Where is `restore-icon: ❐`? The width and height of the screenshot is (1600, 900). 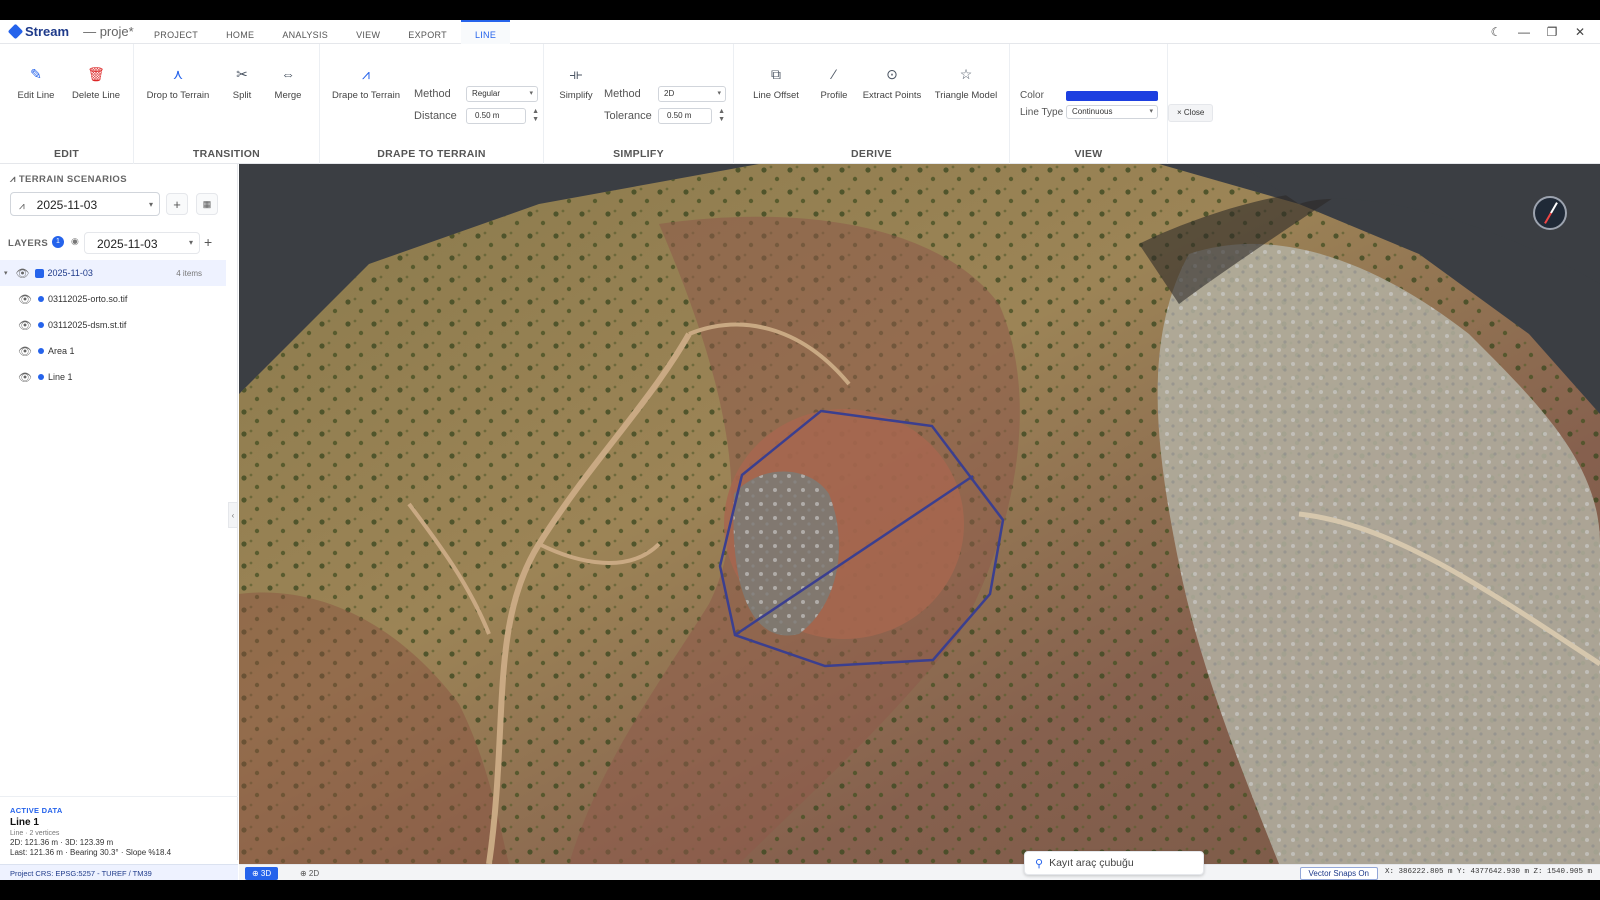 restore-icon: ❐ is located at coordinates (1552, 32).